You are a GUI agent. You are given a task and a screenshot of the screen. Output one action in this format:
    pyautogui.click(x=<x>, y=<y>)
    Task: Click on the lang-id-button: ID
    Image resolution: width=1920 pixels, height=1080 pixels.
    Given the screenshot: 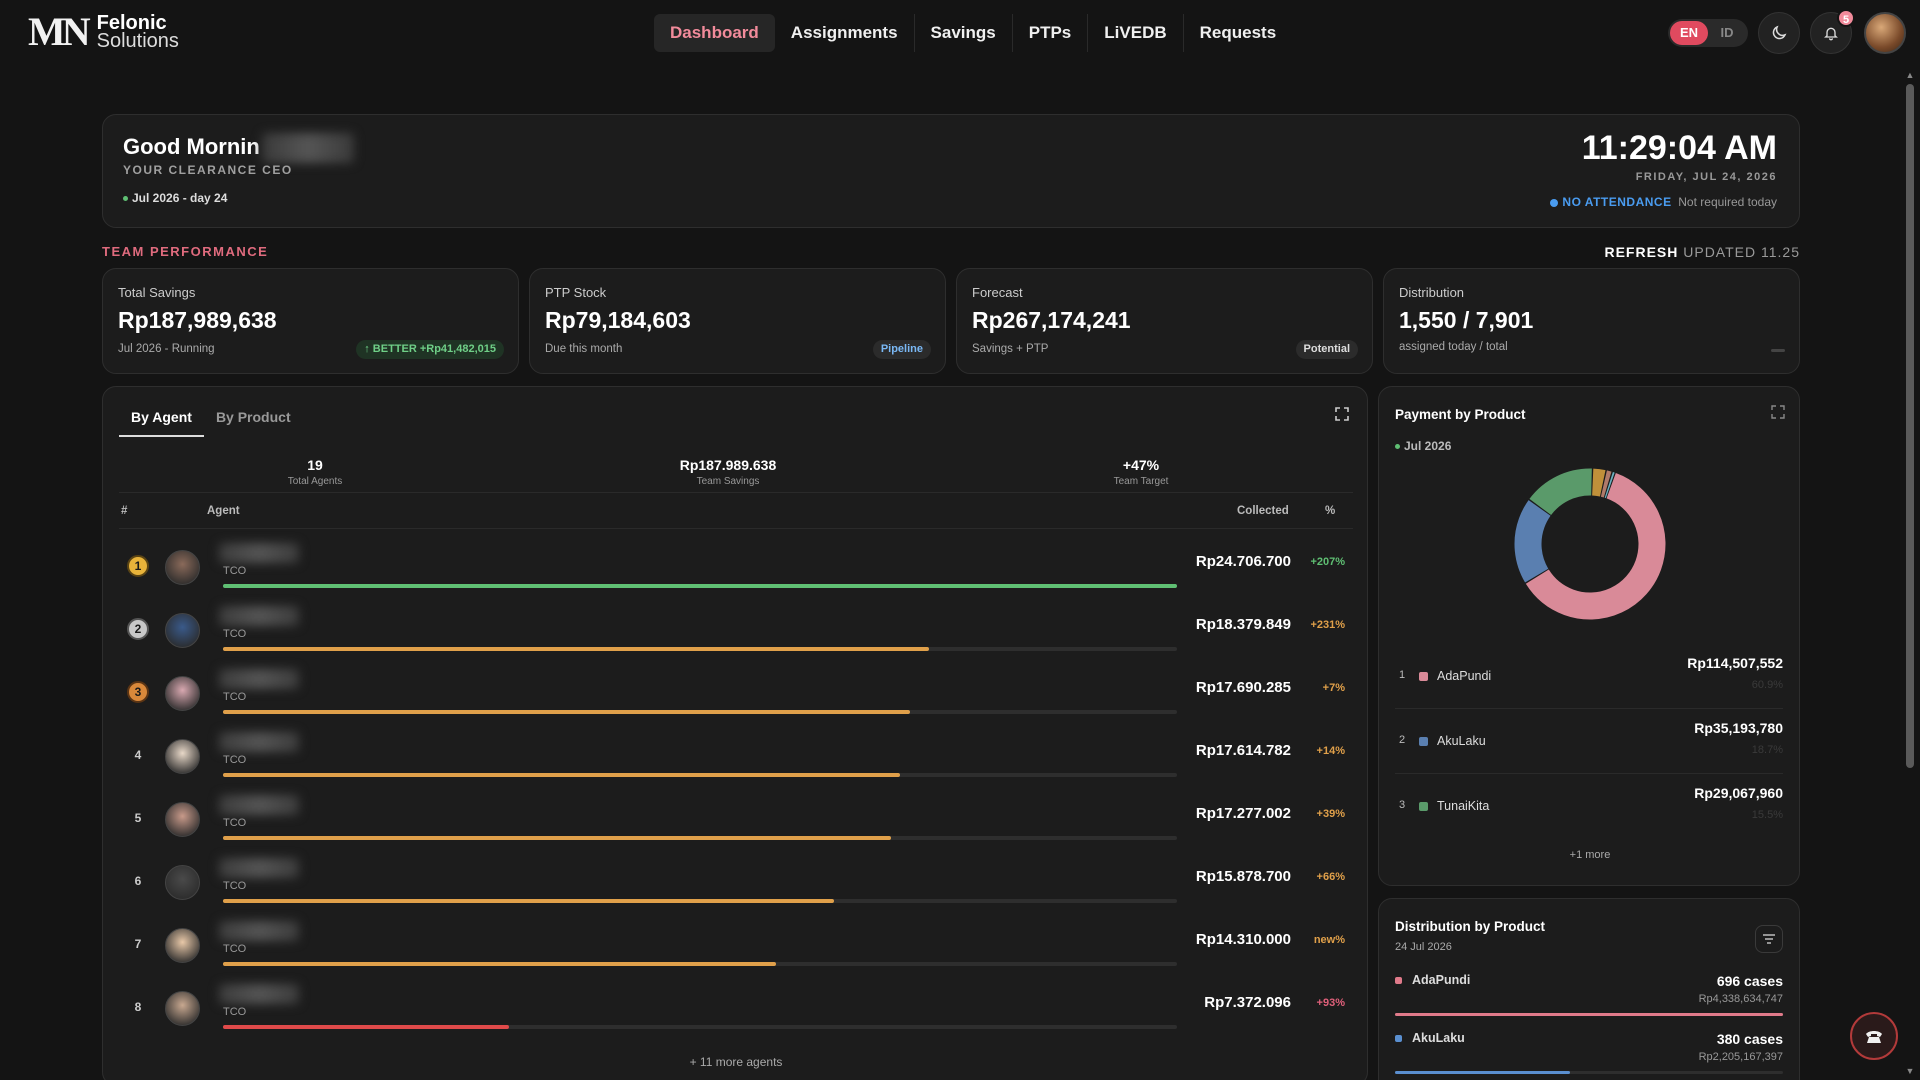 What is the action you would take?
    pyautogui.click(x=1727, y=33)
    